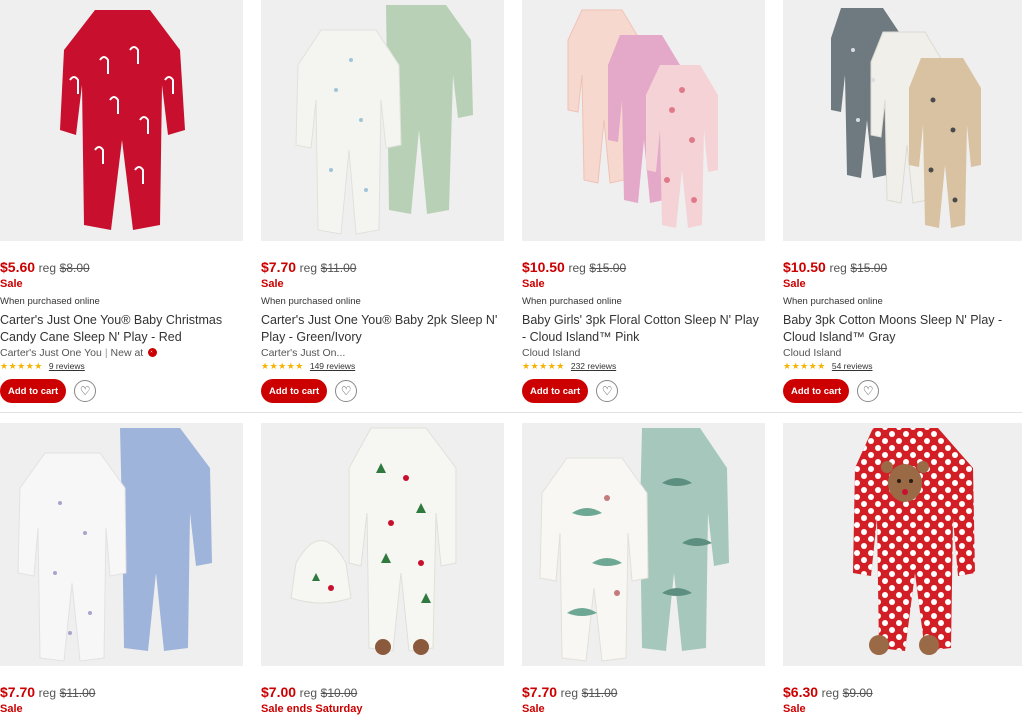 The width and height of the screenshot is (1022, 717). What do you see at coordinates (51, 353) in the screenshot?
I see `brand-link: Carter's Just One You` at bounding box center [51, 353].